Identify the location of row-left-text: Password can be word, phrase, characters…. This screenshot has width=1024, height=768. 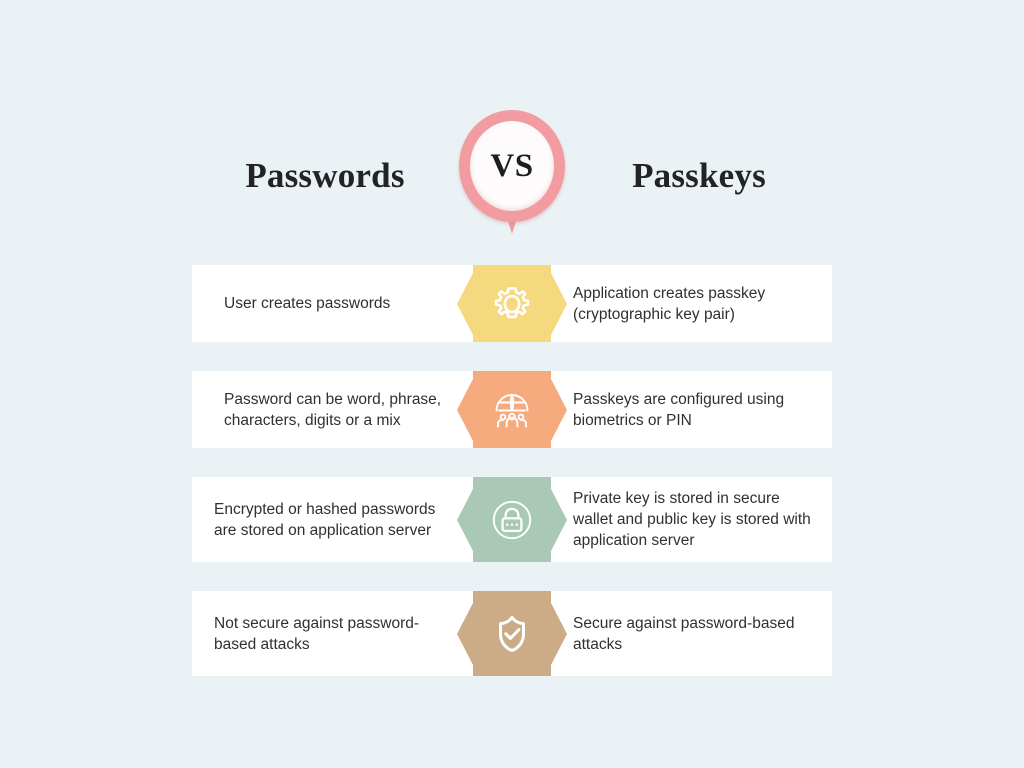
(333, 409).